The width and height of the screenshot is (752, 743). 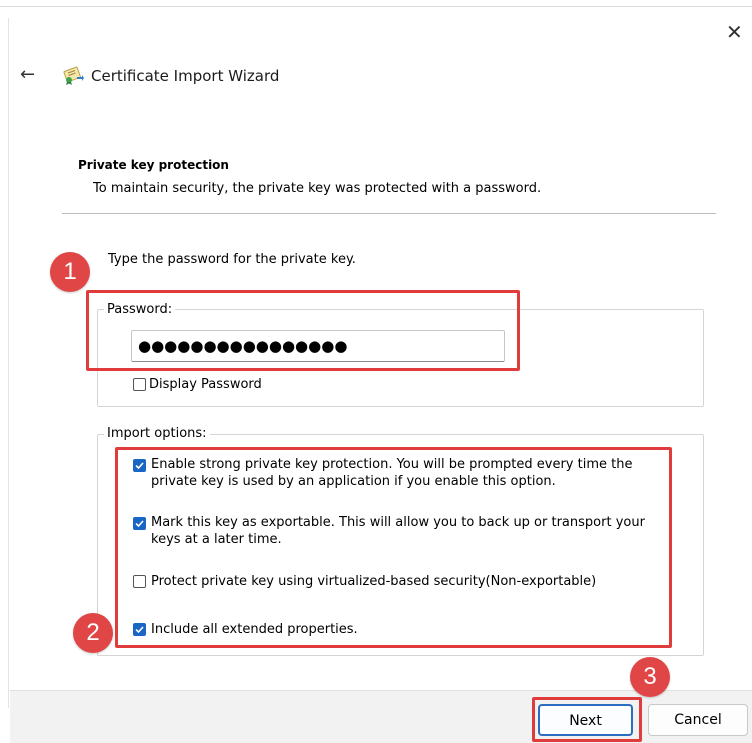 What do you see at coordinates (70, 272) in the screenshot?
I see `annotation-badge-1: 1` at bounding box center [70, 272].